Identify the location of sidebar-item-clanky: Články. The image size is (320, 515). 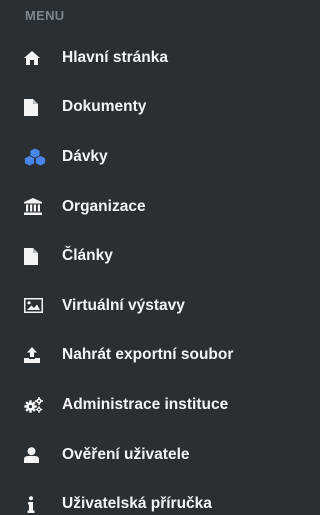
(158, 256).